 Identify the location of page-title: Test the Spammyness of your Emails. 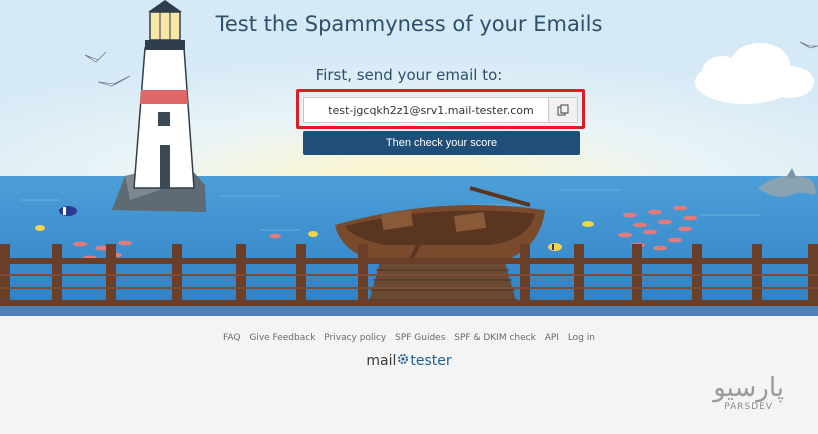
(409, 24).